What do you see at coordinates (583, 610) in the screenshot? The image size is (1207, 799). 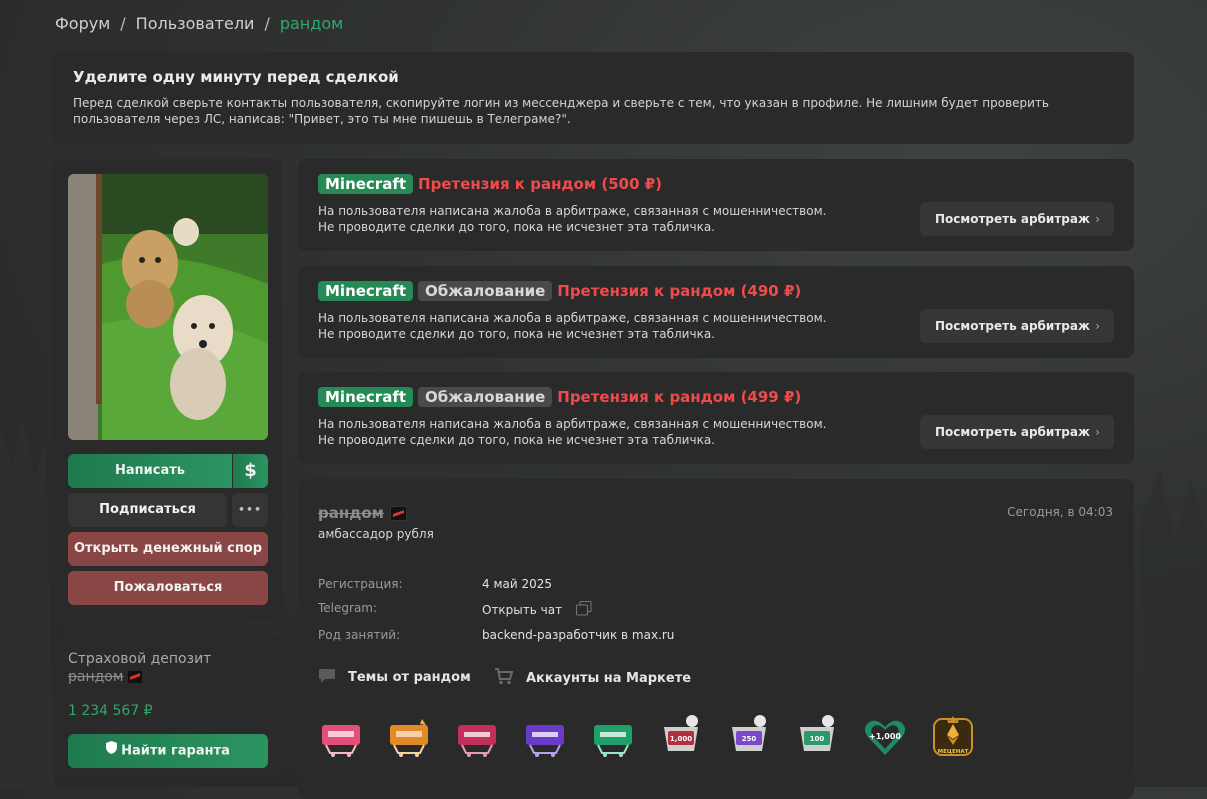 I see `copy-icon` at bounding box center [583, 610].